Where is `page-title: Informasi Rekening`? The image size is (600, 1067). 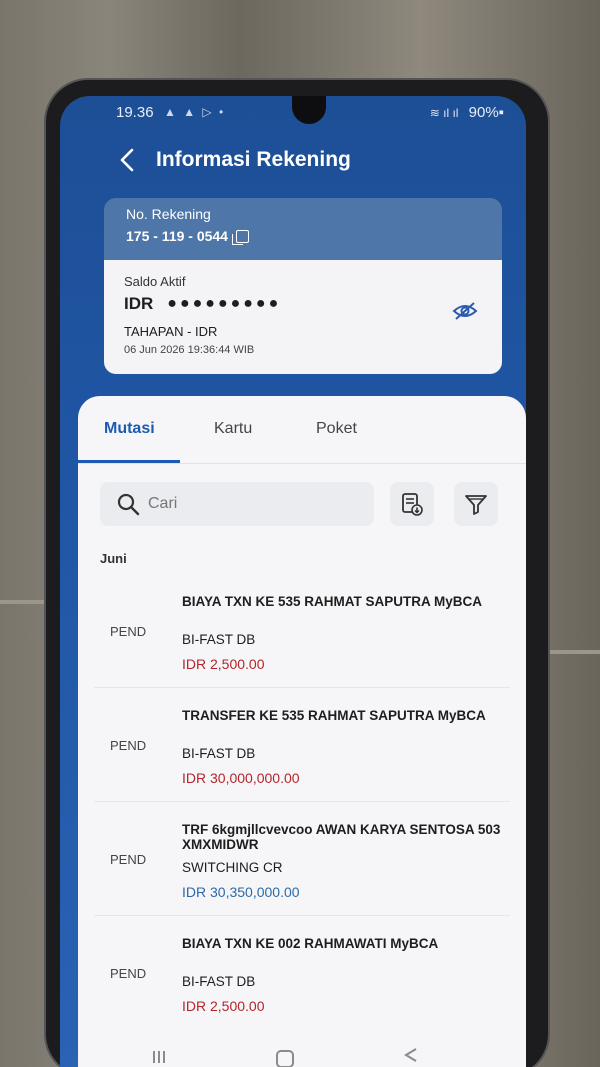
page-title: Informasi Rekening is located at coordinates (253, 159).